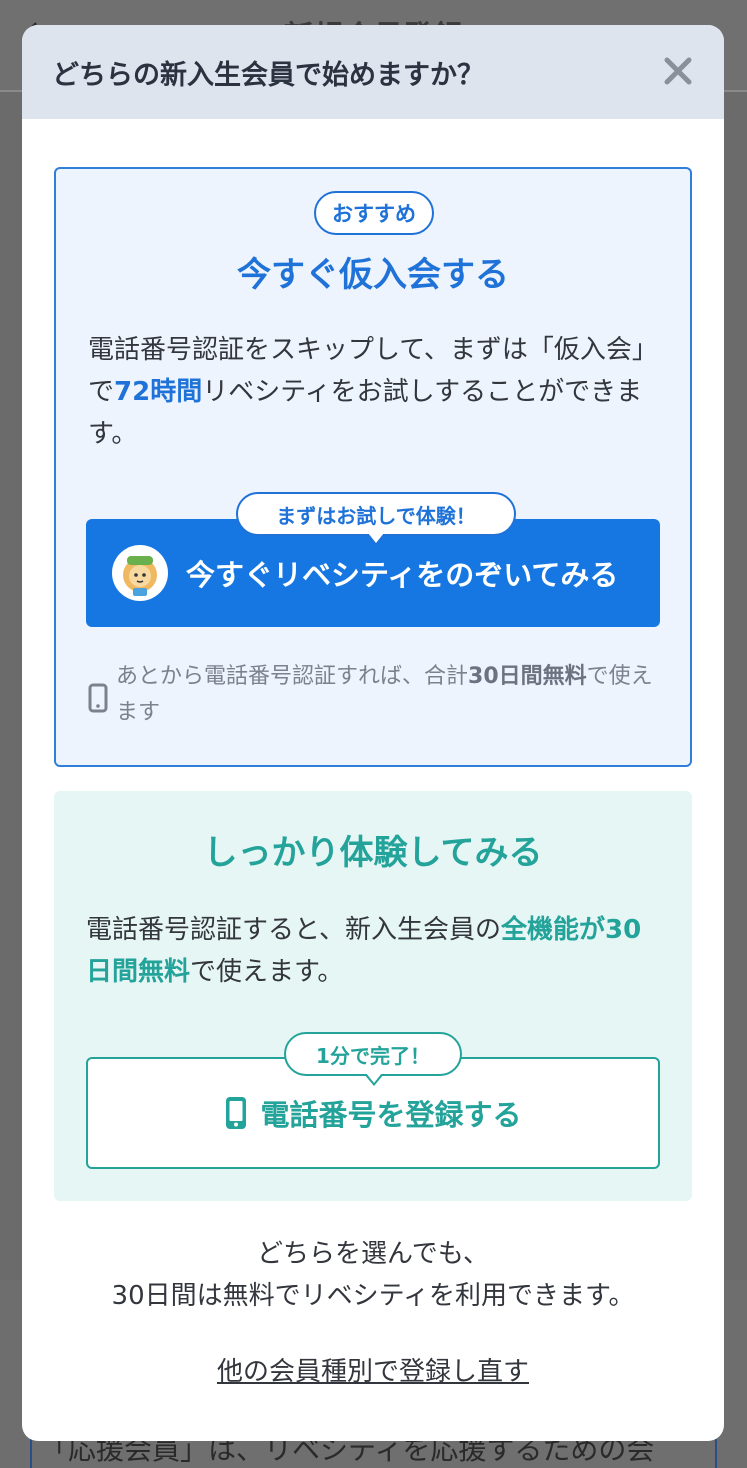 The width and height of the screenshot is (747, 1468). I want to click on full-trial-bubble-tail-inner, so click(374, 1078).